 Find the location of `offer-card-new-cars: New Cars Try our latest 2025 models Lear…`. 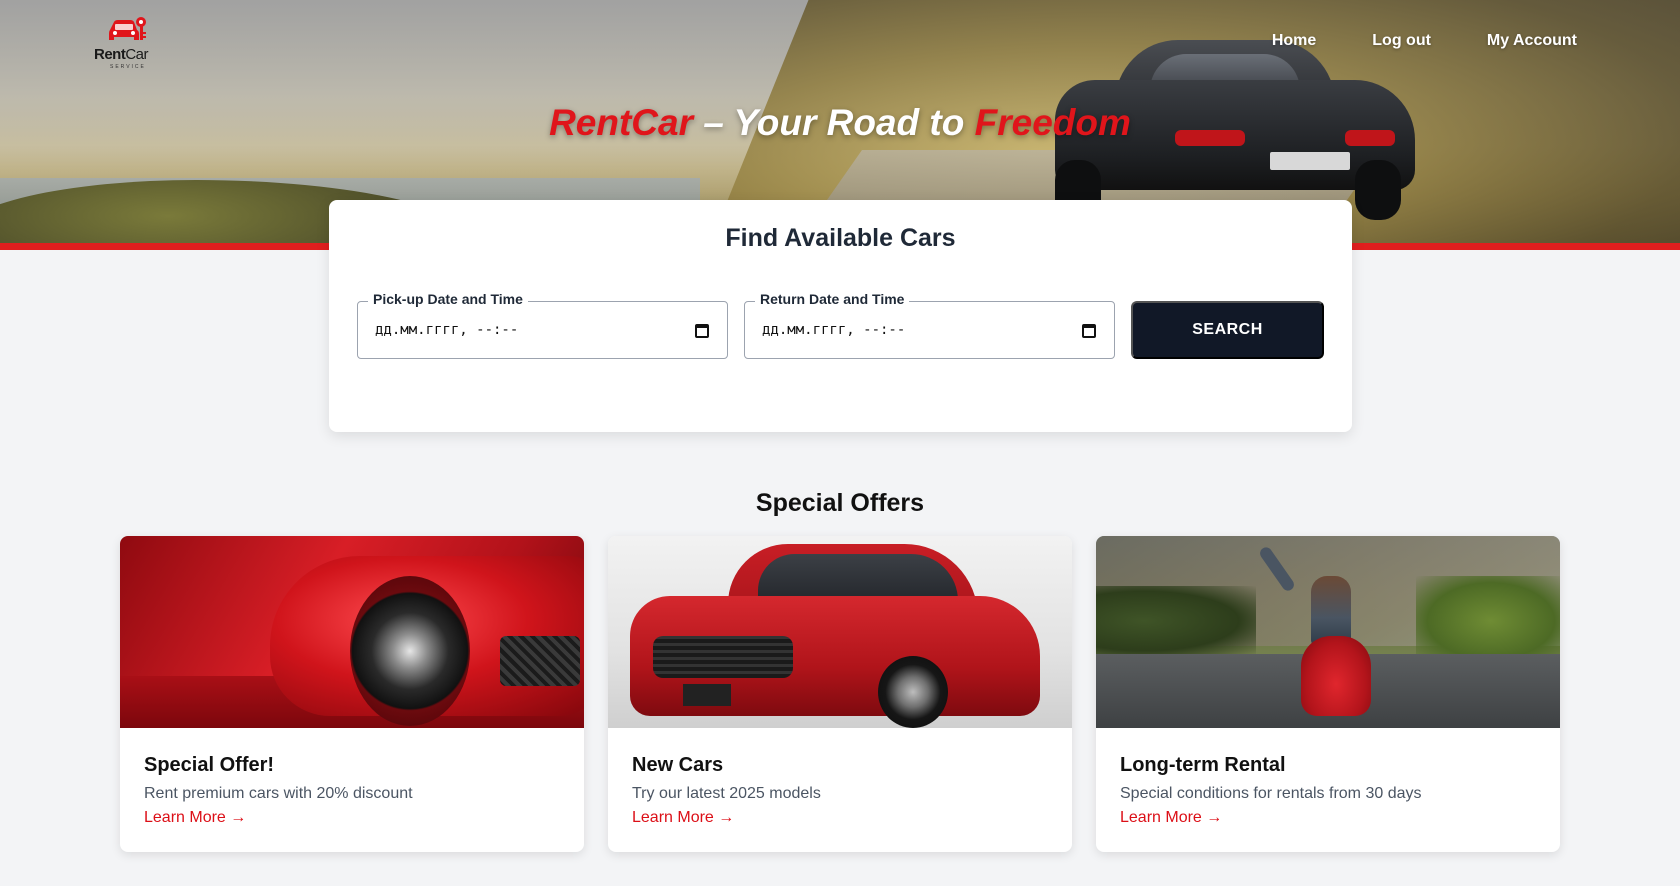

offer-card-new-cars: New Cars Try our latest 2025 models Lear… is located at coordinates (840, 694).